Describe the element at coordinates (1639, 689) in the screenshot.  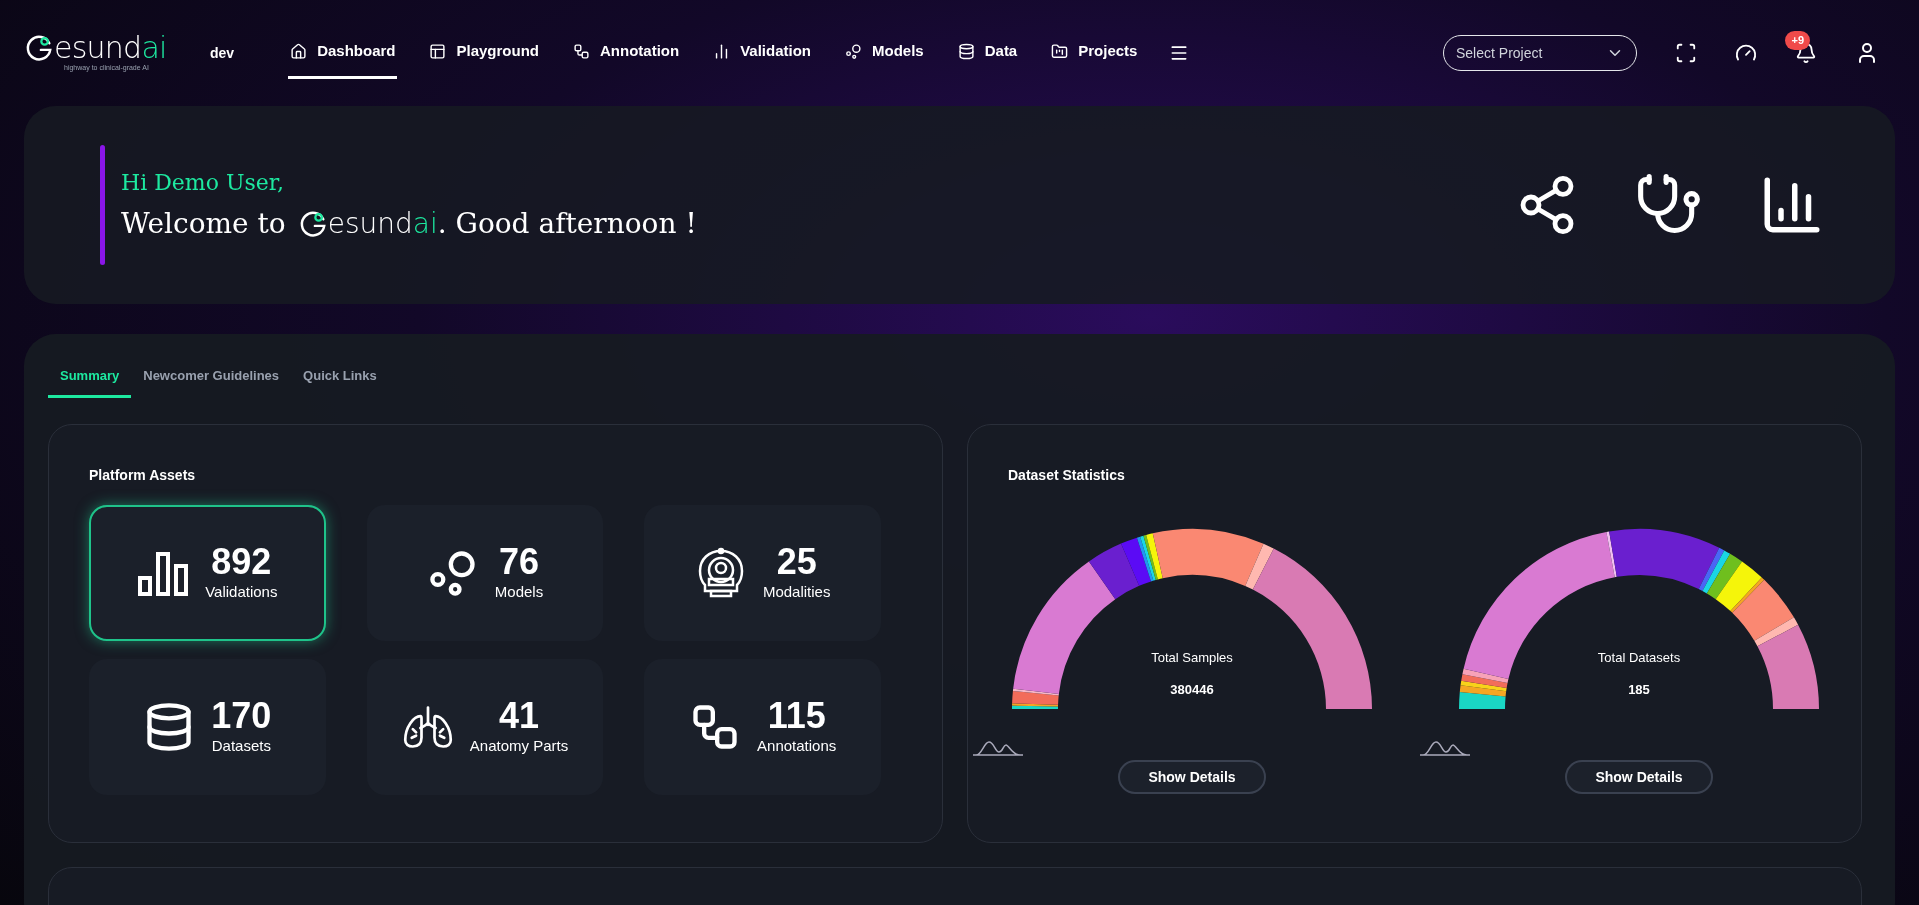
I see `chart-total: 185` at that location.